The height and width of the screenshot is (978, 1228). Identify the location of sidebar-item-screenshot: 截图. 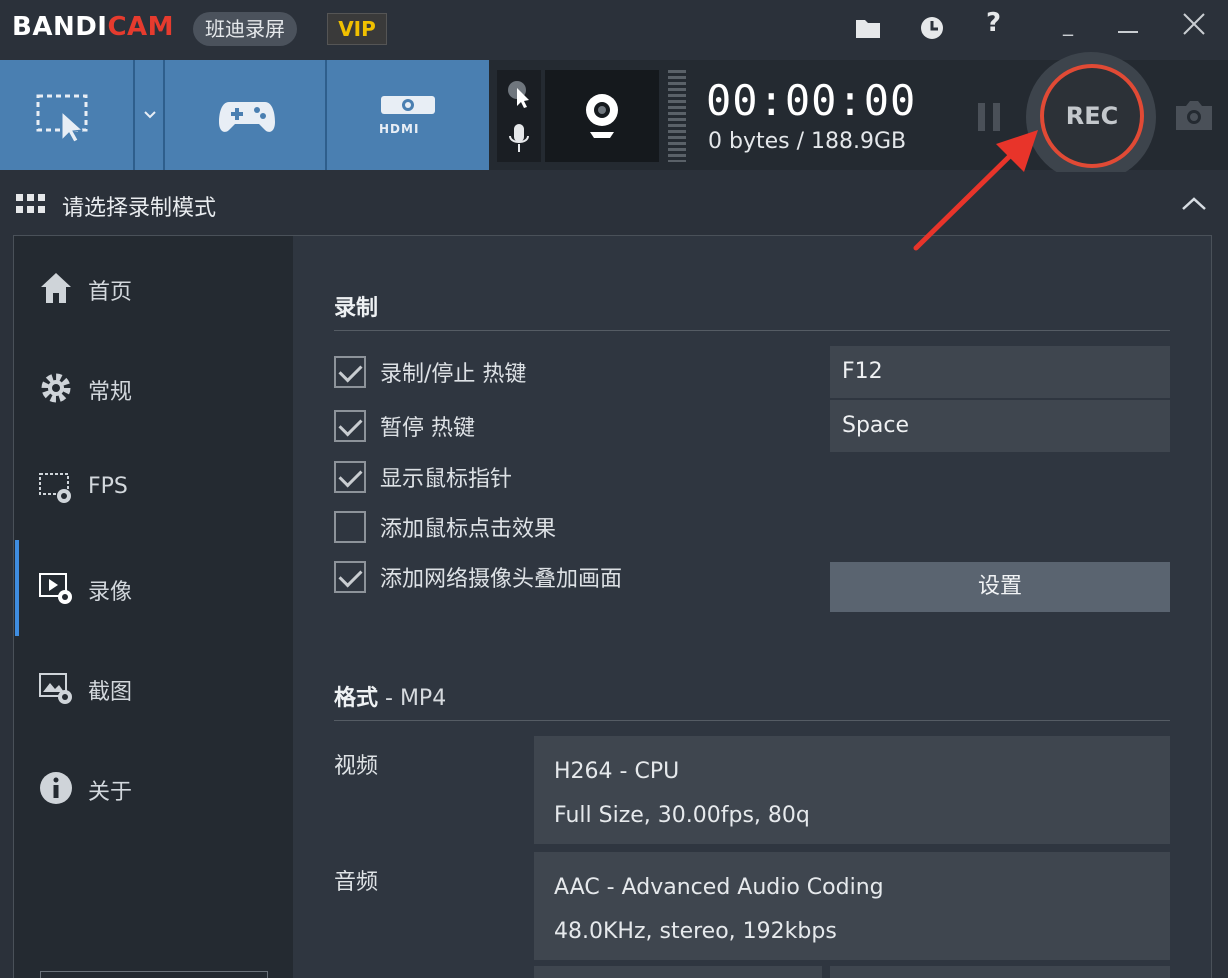
(153, 688).